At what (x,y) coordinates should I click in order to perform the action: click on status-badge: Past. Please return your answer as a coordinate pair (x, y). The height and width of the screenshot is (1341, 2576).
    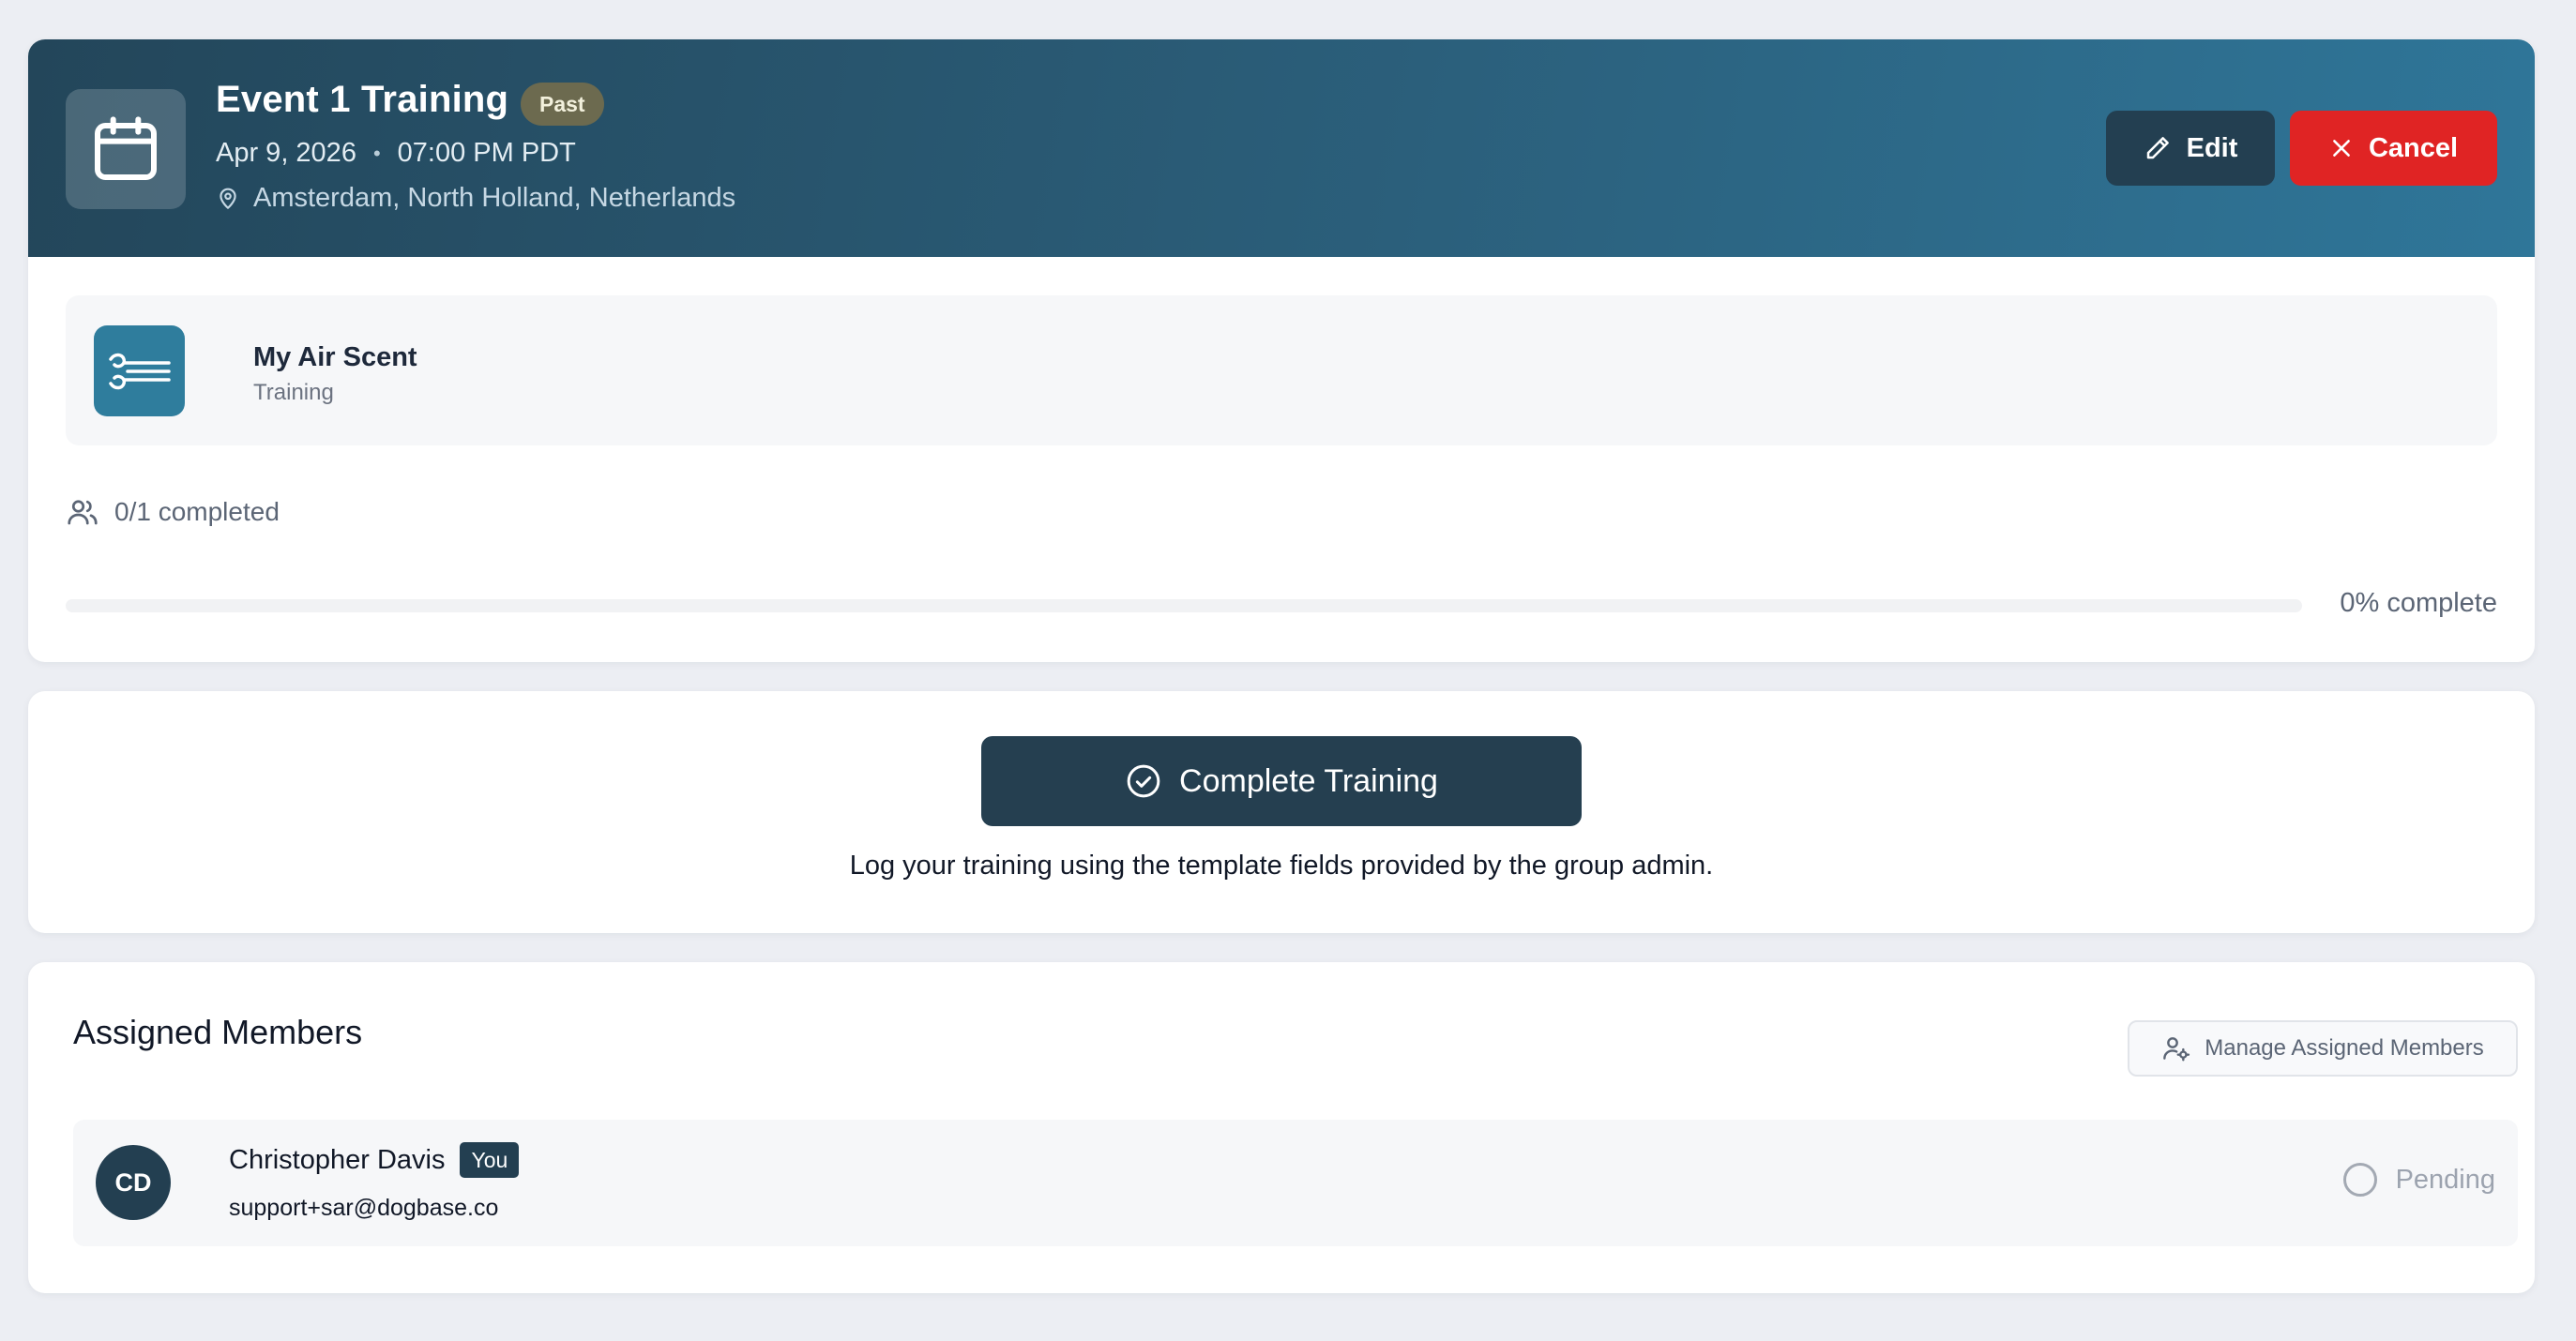
    Looking at the image, I should click on (562, 105).